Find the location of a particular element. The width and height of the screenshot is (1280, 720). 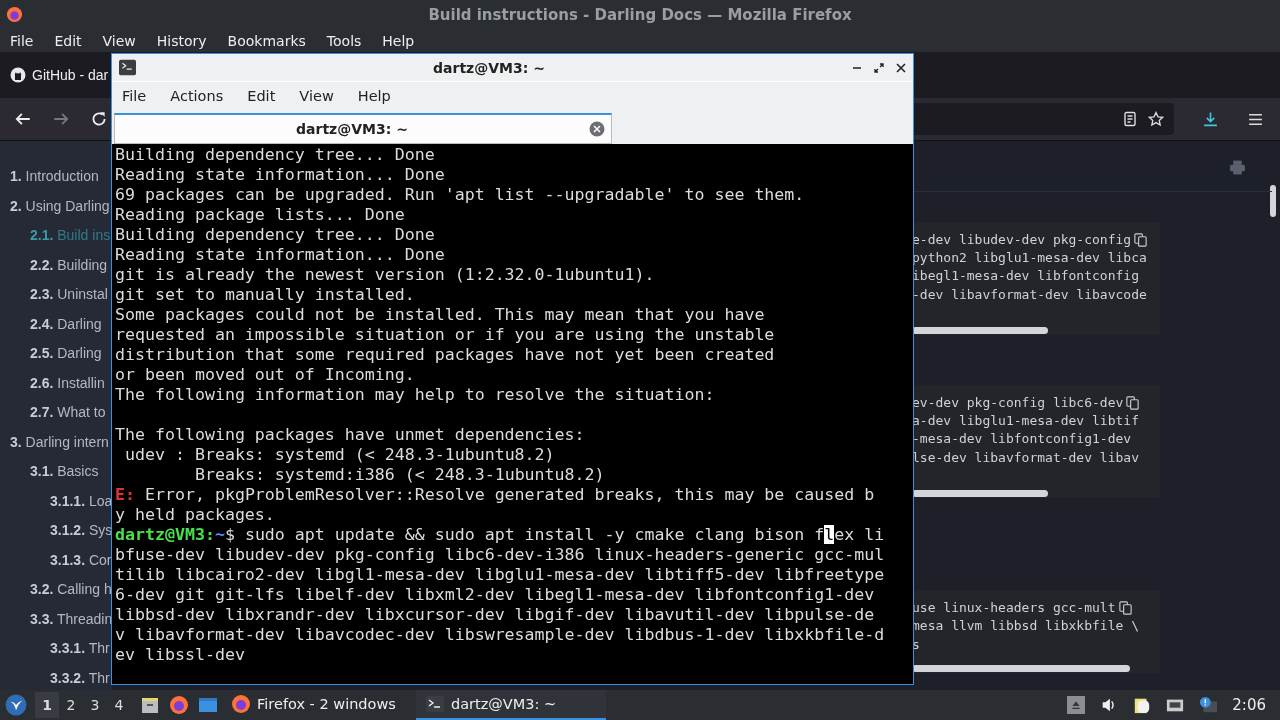

code-line: lse-dev libavformat-dev libav is located at coordinates (1025, 457).